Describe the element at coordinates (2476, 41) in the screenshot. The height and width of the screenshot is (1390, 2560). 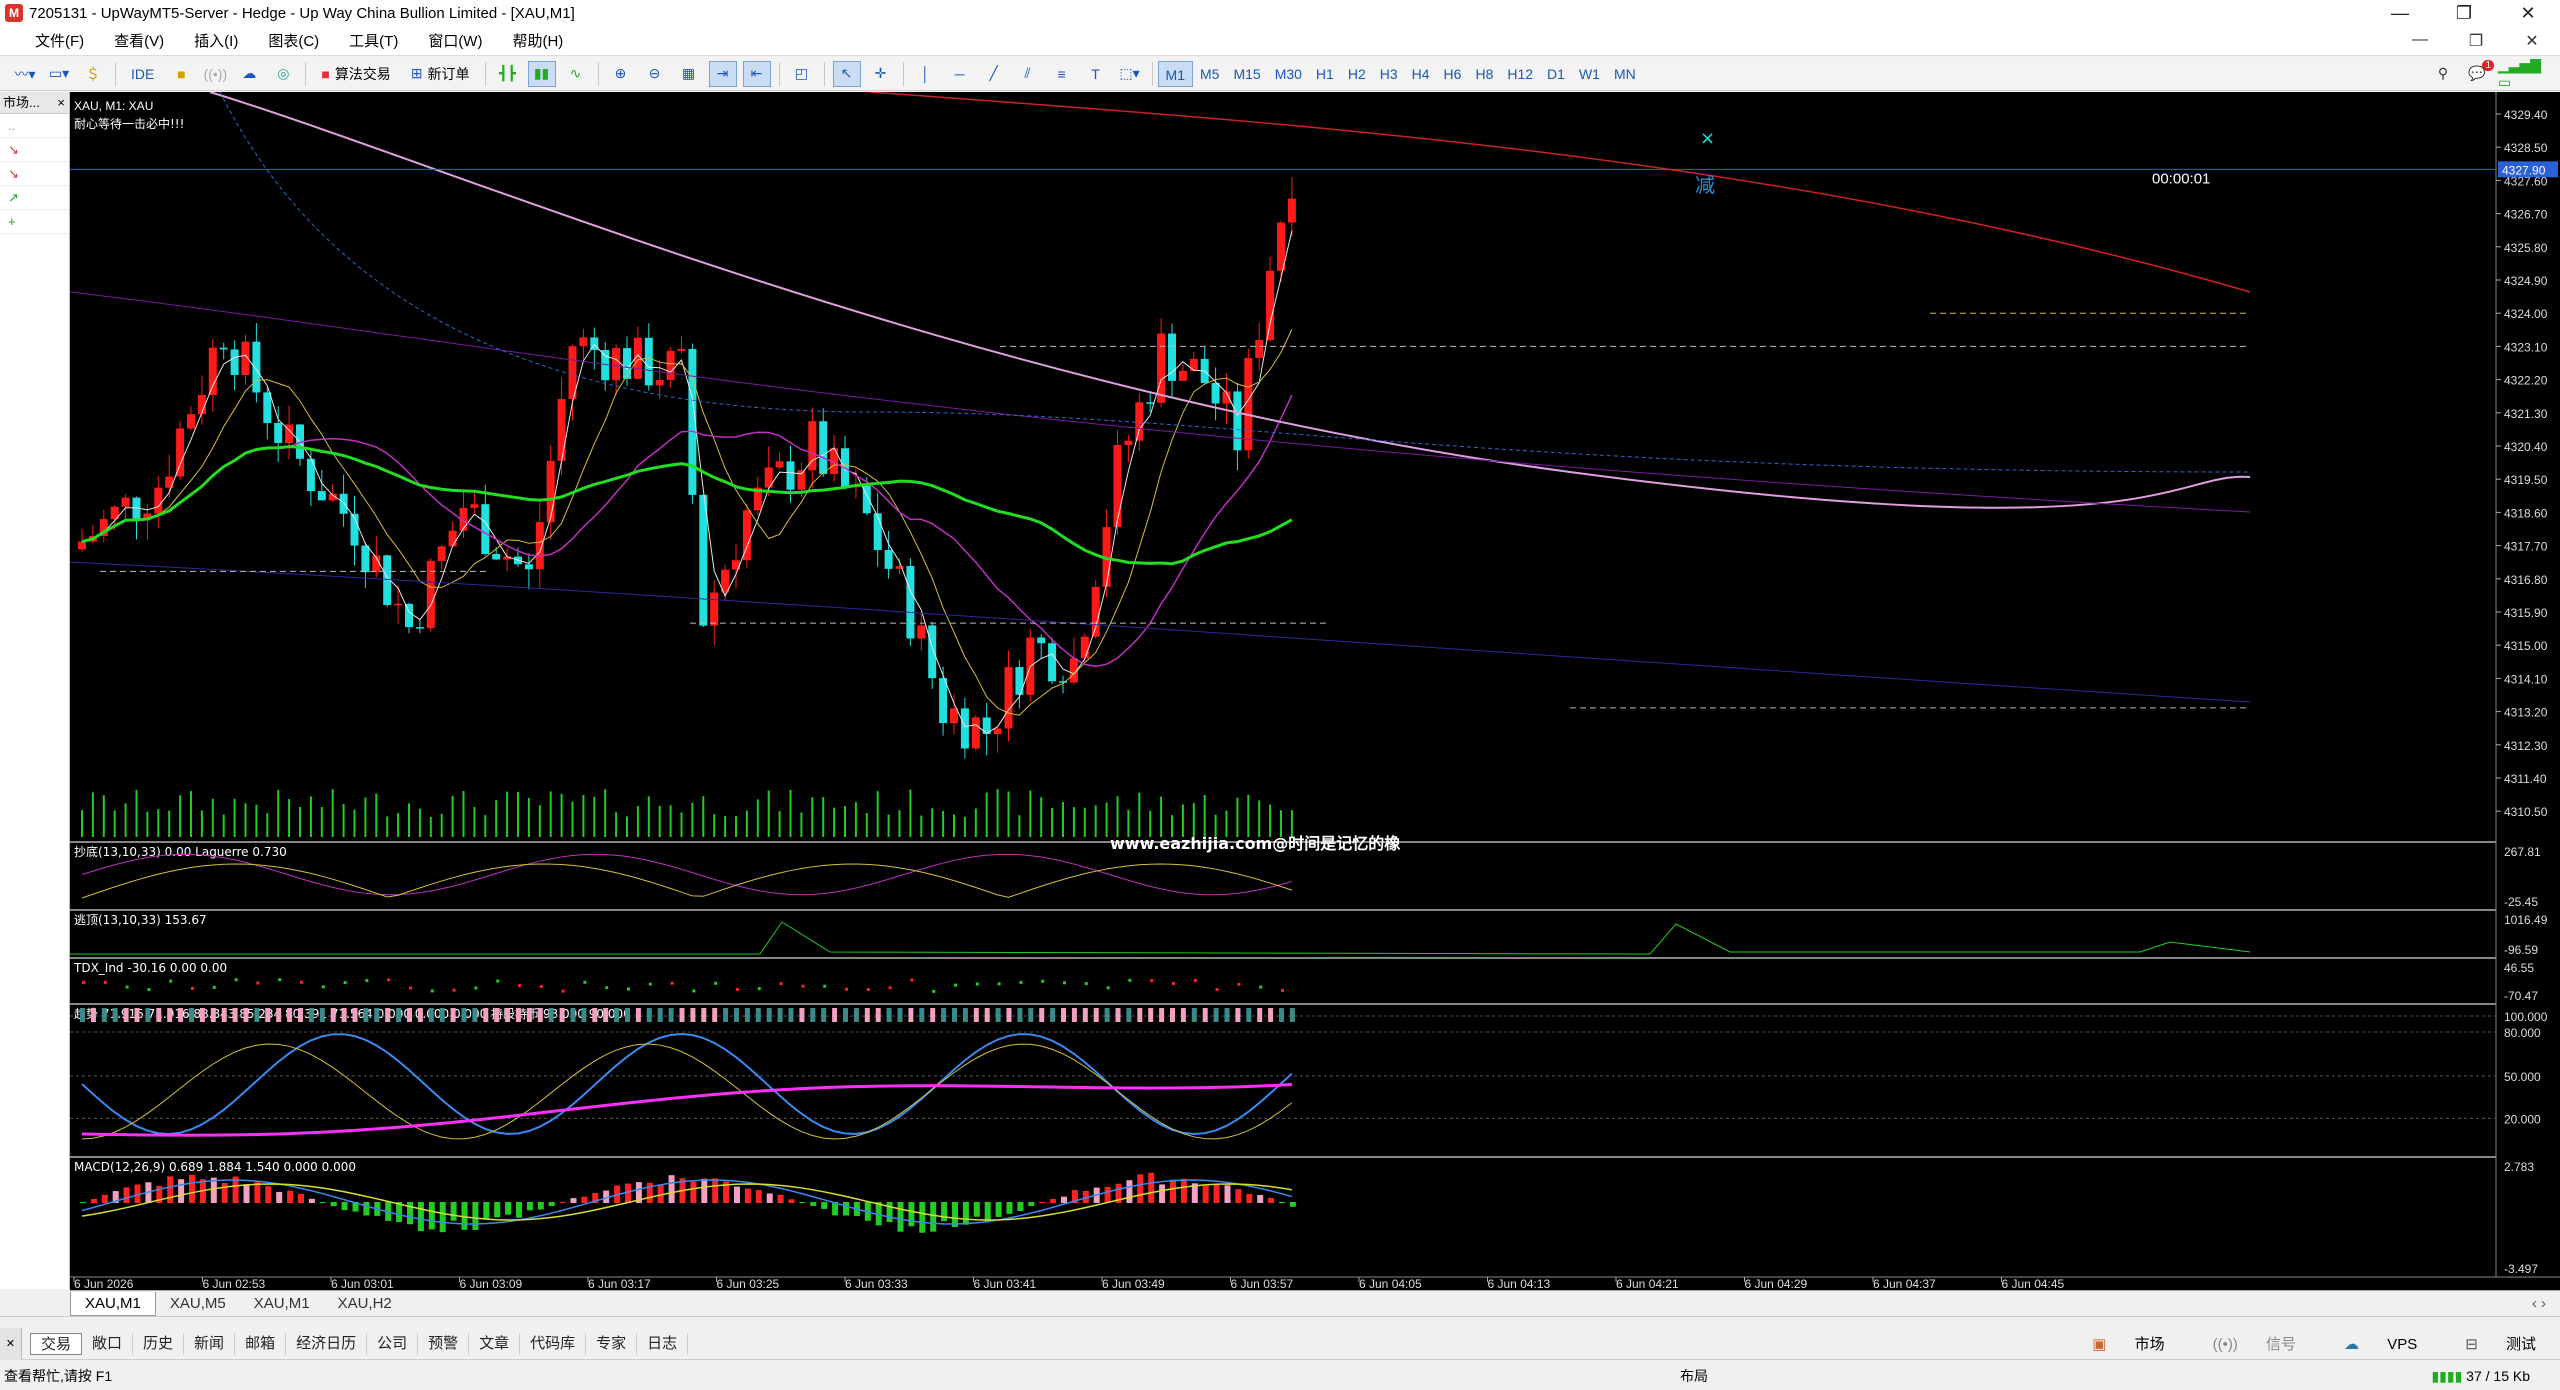
I see `child-restore-button: ❐` at that location.